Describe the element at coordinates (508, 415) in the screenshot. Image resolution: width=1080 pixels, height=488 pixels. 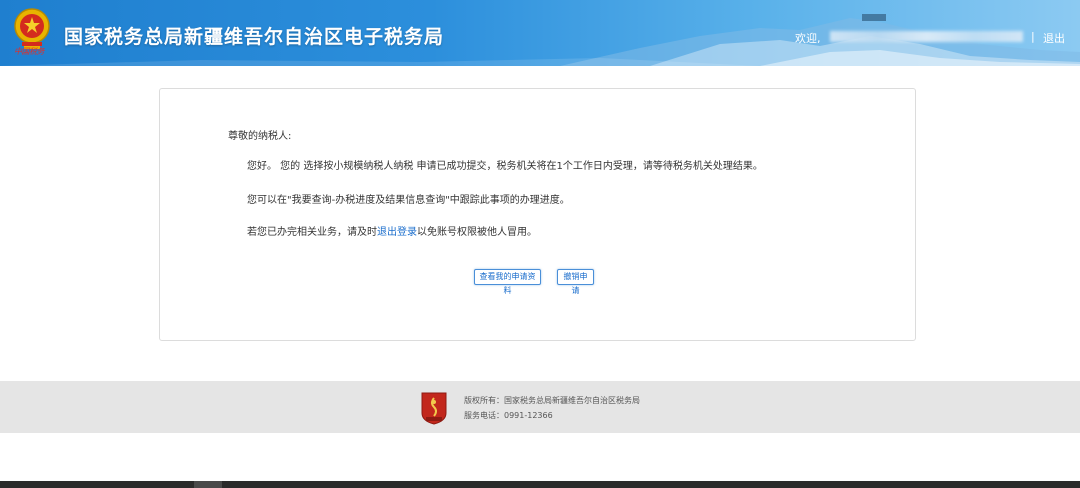
I see `service-phone-text: 服务电话：0991-12366` at that location.